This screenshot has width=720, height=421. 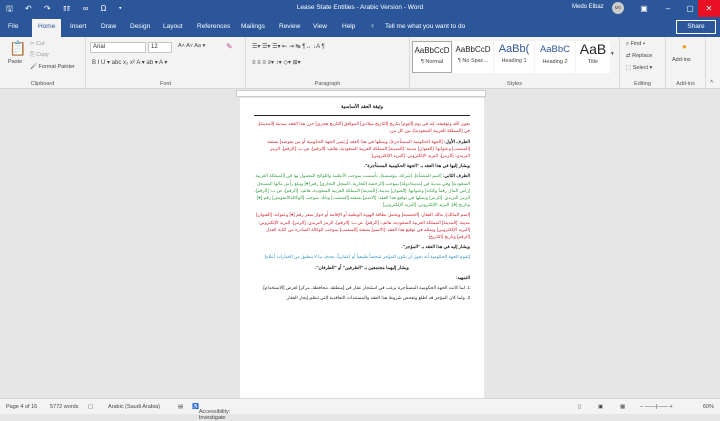 I want to click on style-preview: AaBbC, so click(x=555, y=49).